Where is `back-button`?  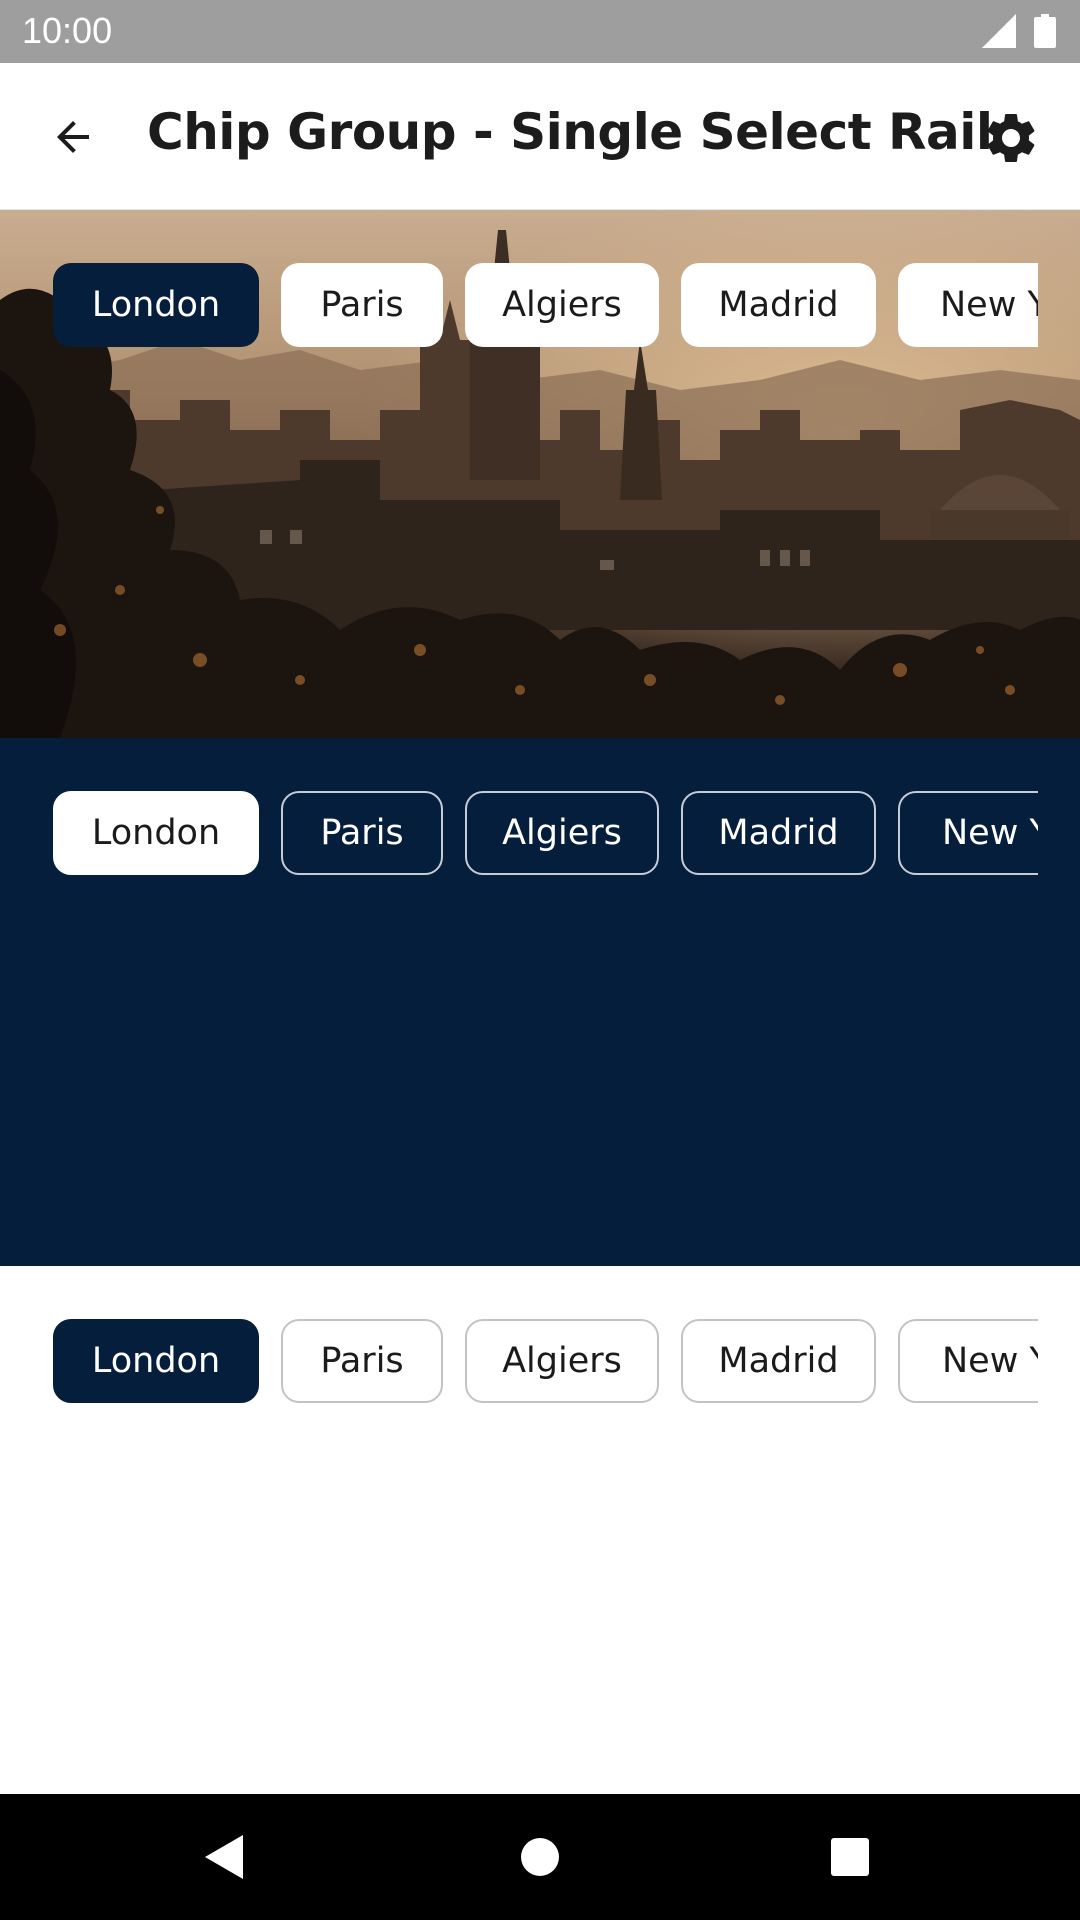
back-button is located at coordinates (73, 137).